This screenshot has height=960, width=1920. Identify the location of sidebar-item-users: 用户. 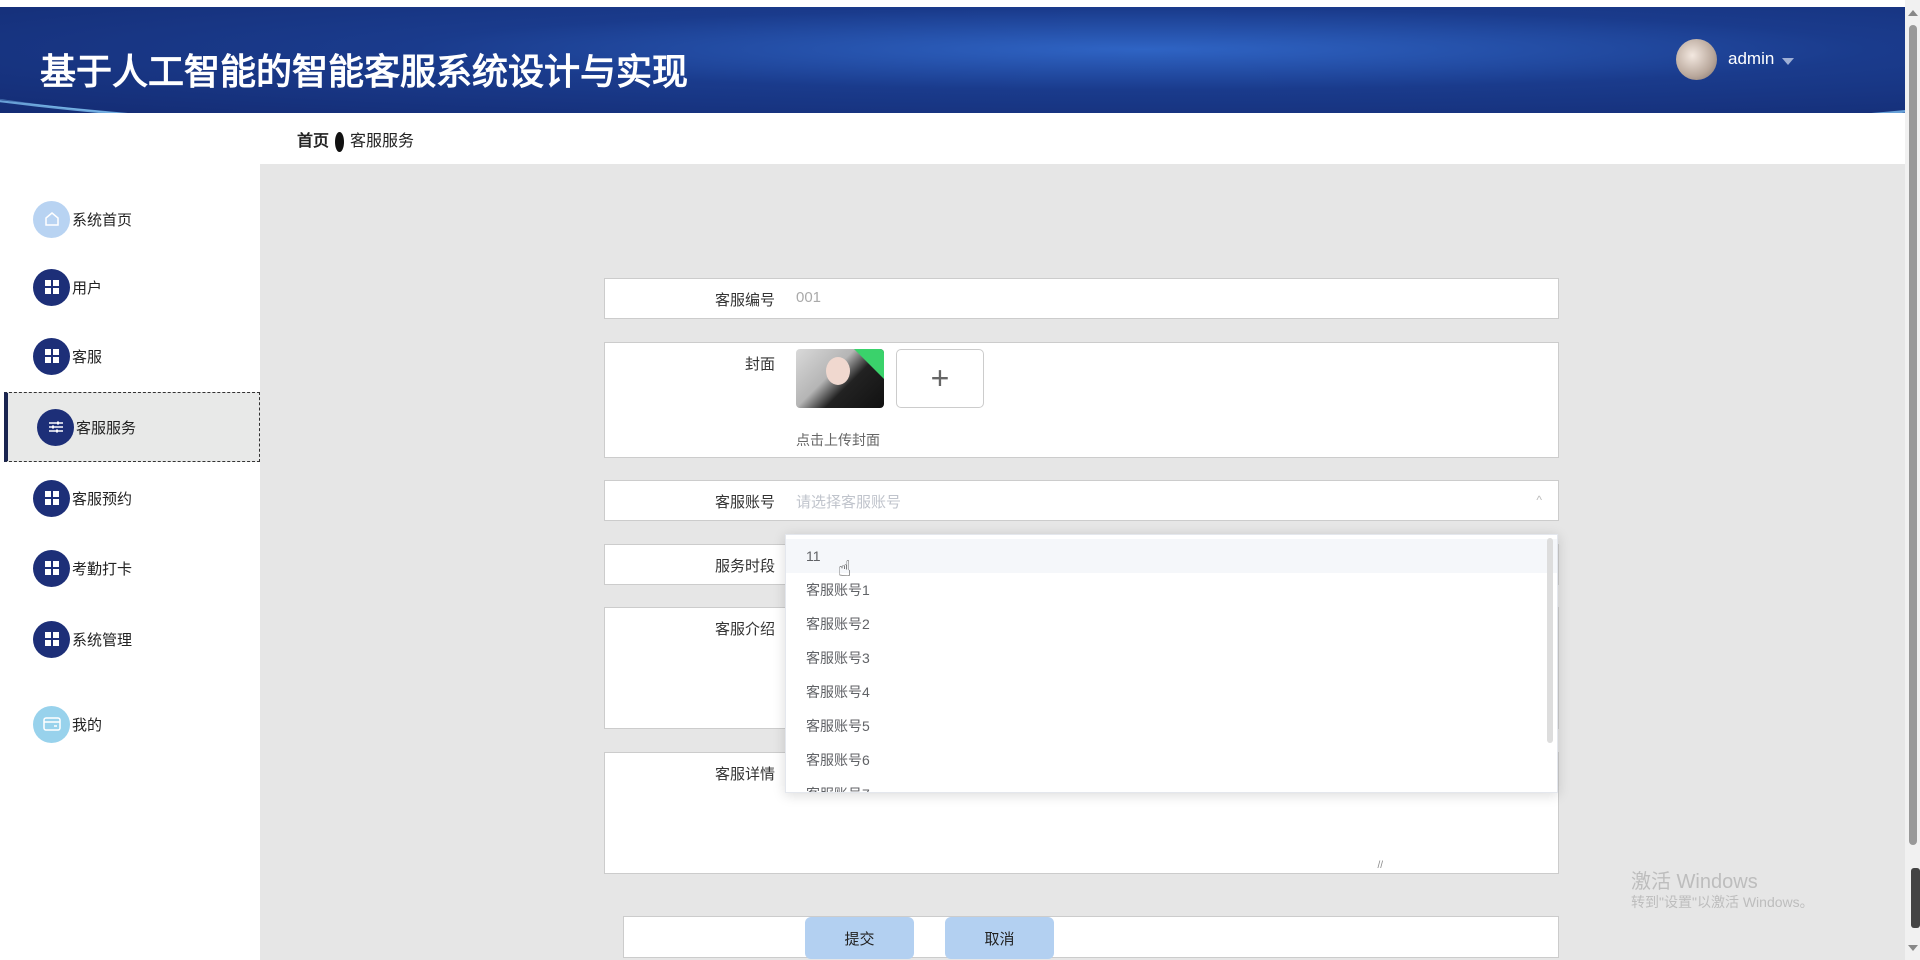
(132, 287).